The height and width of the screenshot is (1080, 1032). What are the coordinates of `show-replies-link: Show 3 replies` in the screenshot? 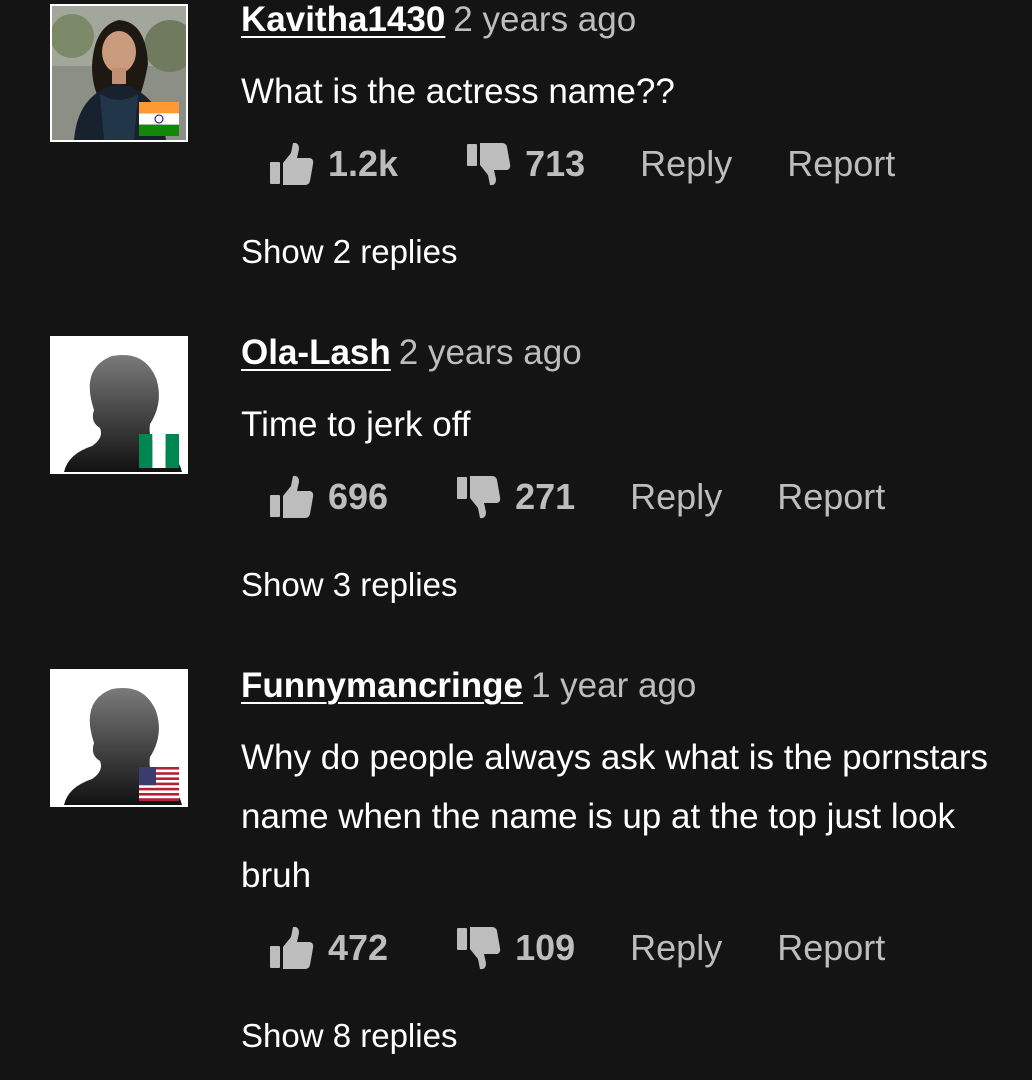 It's located at (349, 585).